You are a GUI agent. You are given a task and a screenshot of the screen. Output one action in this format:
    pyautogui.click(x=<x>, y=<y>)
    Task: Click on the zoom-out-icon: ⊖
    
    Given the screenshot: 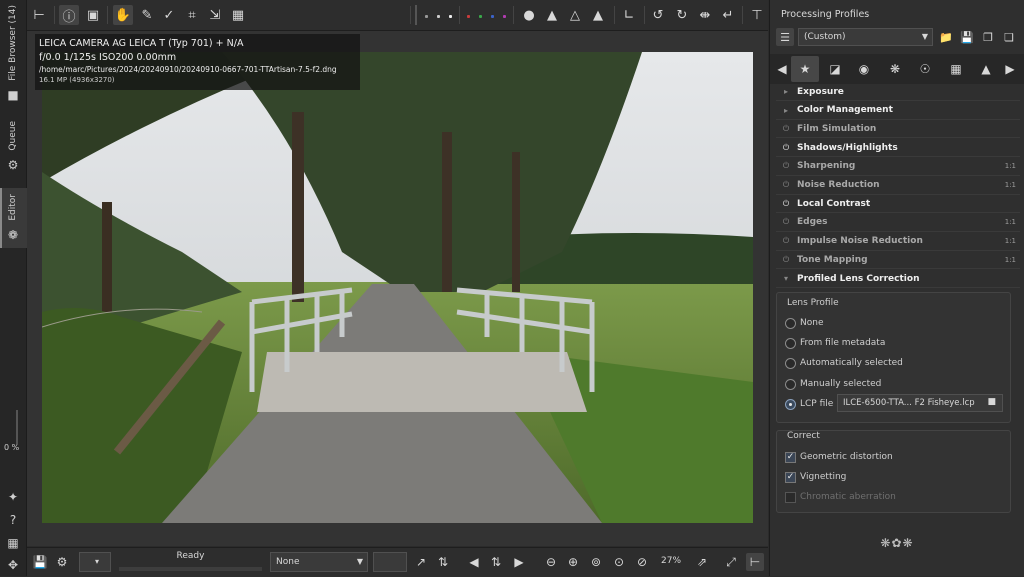 What is the action you would take?
    pyautogui.click(x=551, y=562)
    